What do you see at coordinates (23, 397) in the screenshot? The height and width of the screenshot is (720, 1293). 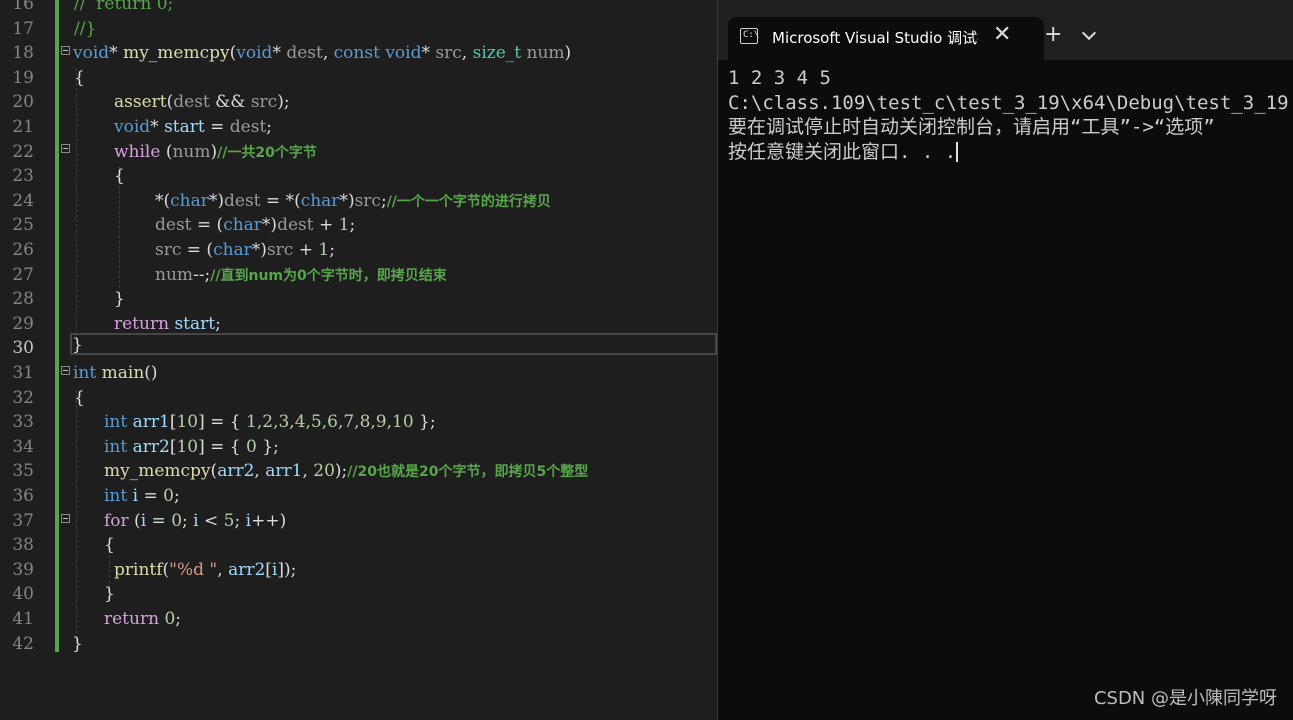 I see `line-number: 32` at bounding box center [23, 397].